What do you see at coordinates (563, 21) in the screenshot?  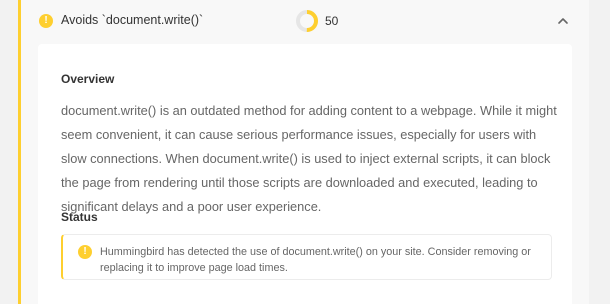 I see `chevron-up-icon` at bounding box center [563, 21].